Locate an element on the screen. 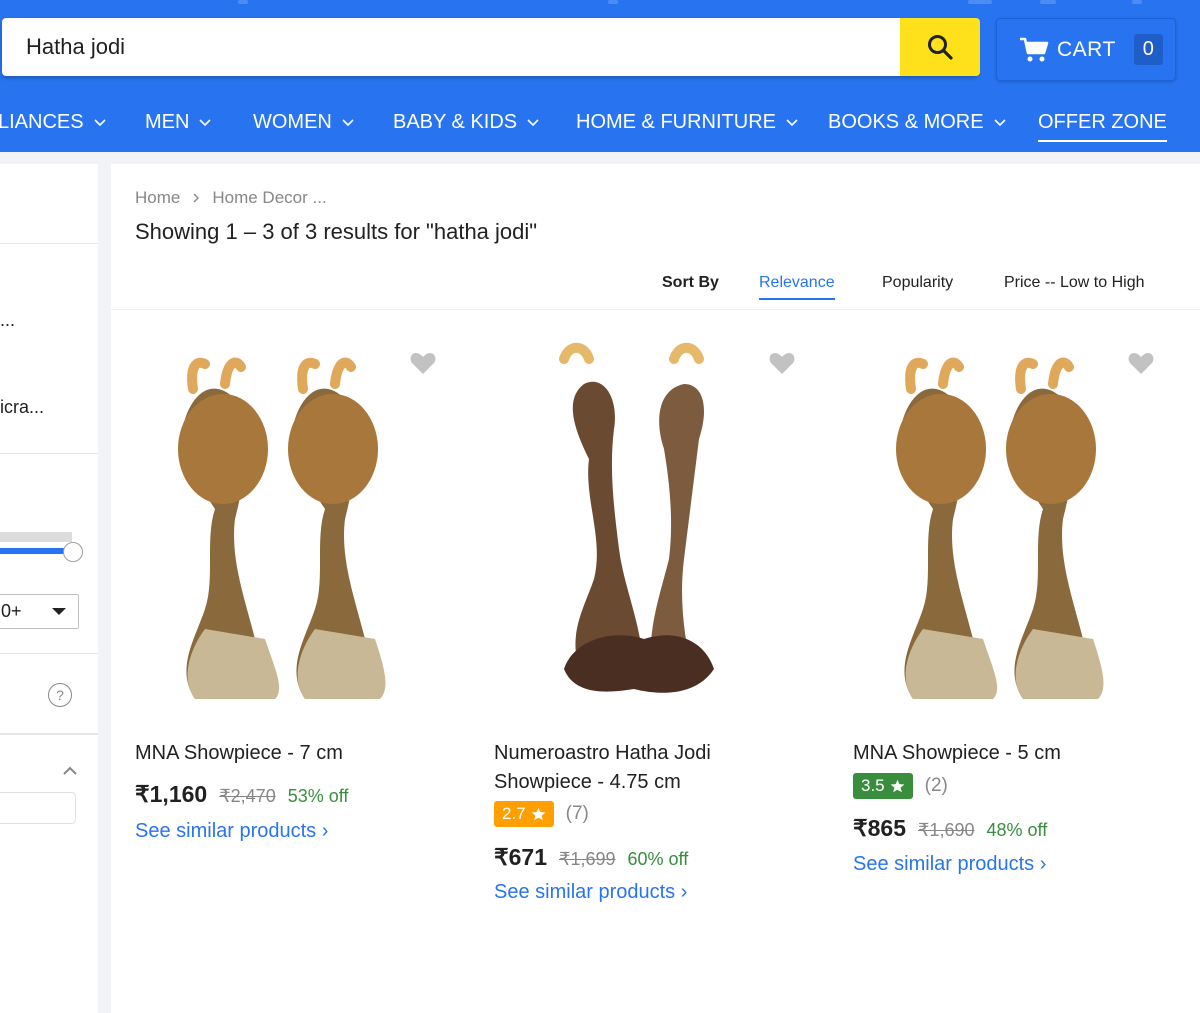  nav-item-women: WOMEN is located at coordinates (303, 122).